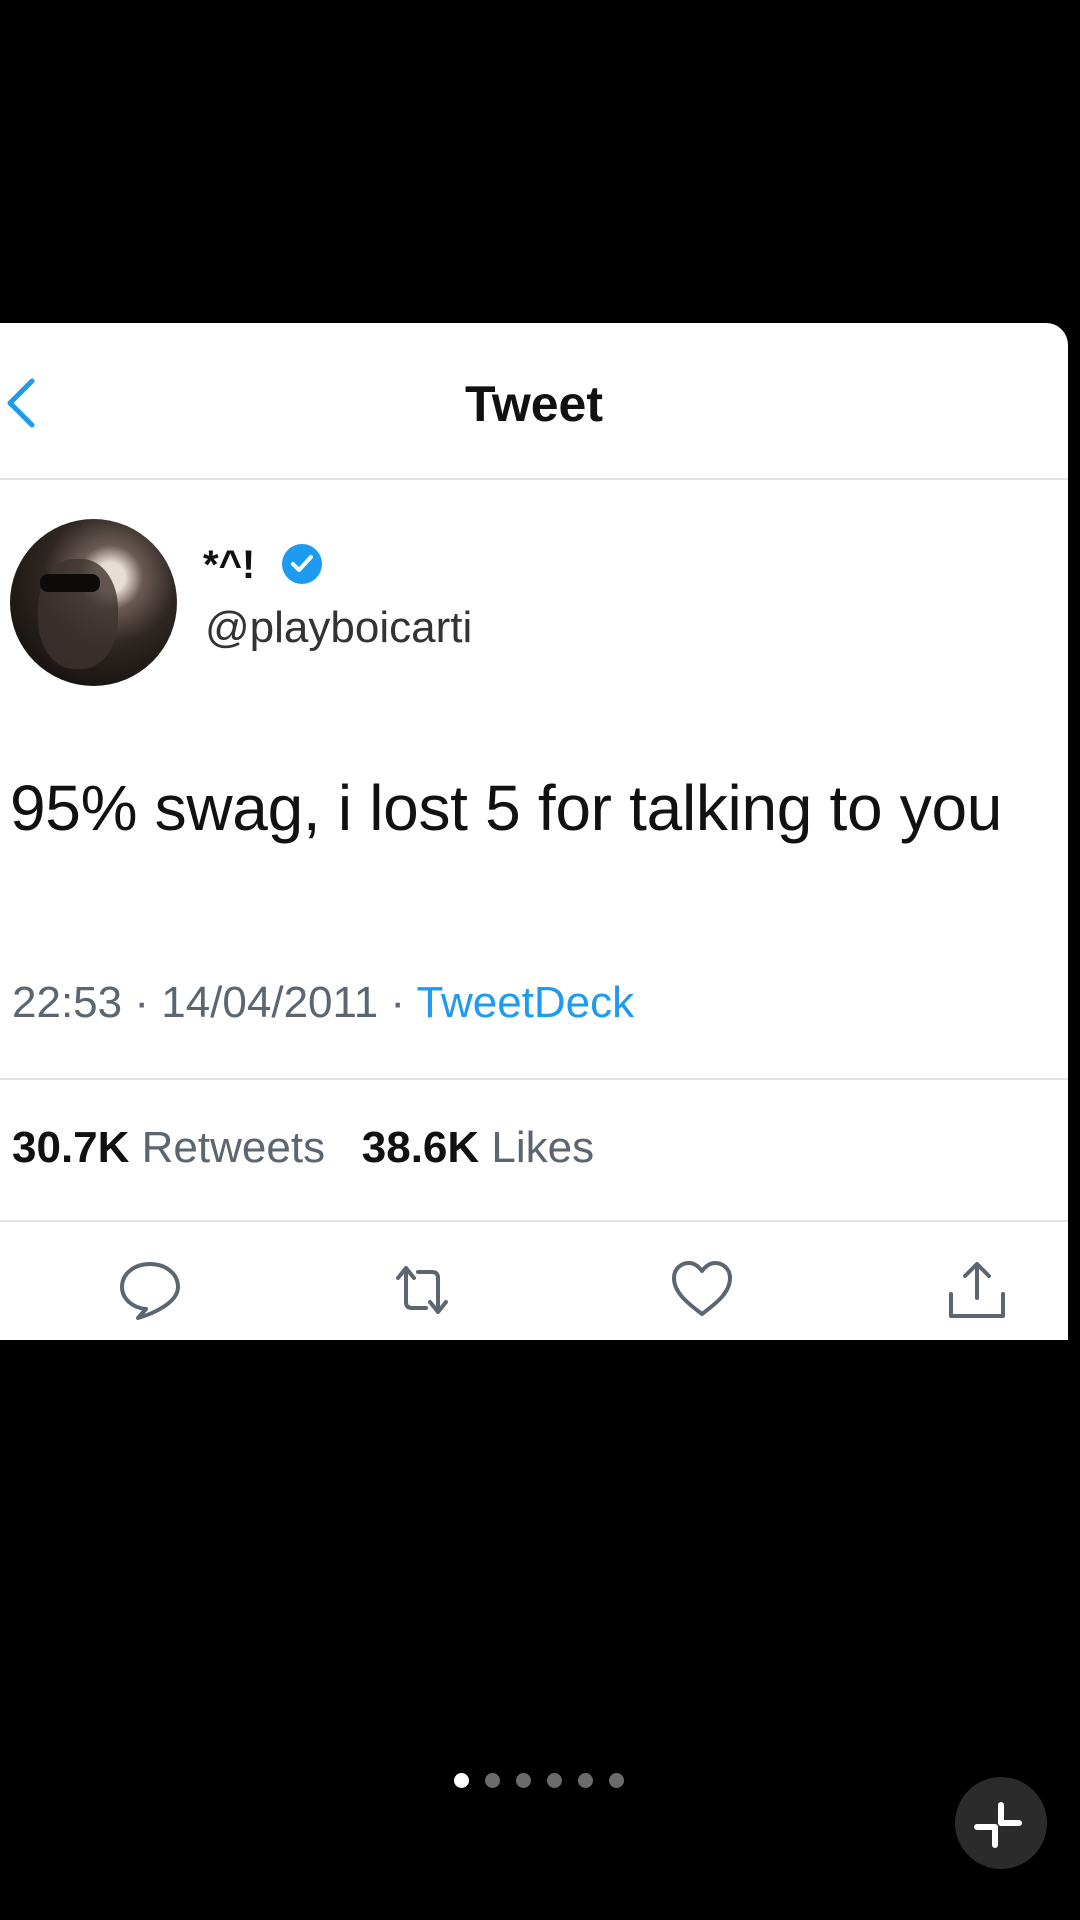 The width and height of the screenshot is (1080, 1920). I want to click on likes-label: Likes, so click(543, 1147).